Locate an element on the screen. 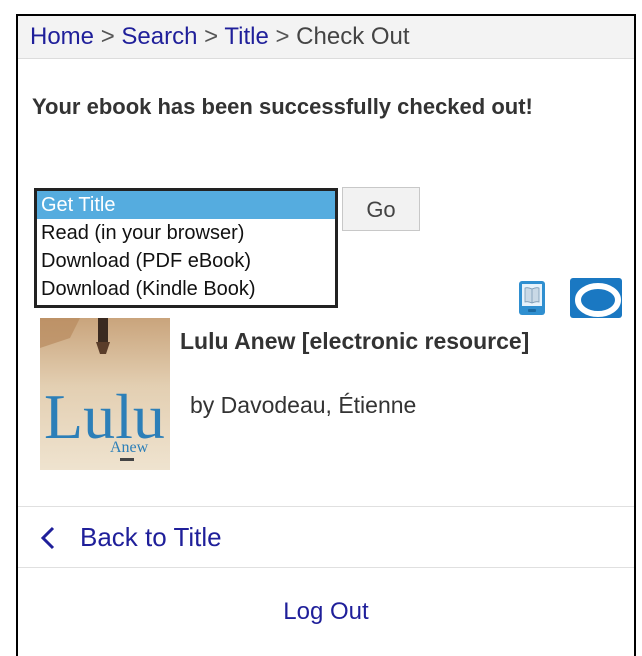 The height and width of the screenshot is (656, 642). breadcrumb-home-link: Home is located at coordinates (62, 36).